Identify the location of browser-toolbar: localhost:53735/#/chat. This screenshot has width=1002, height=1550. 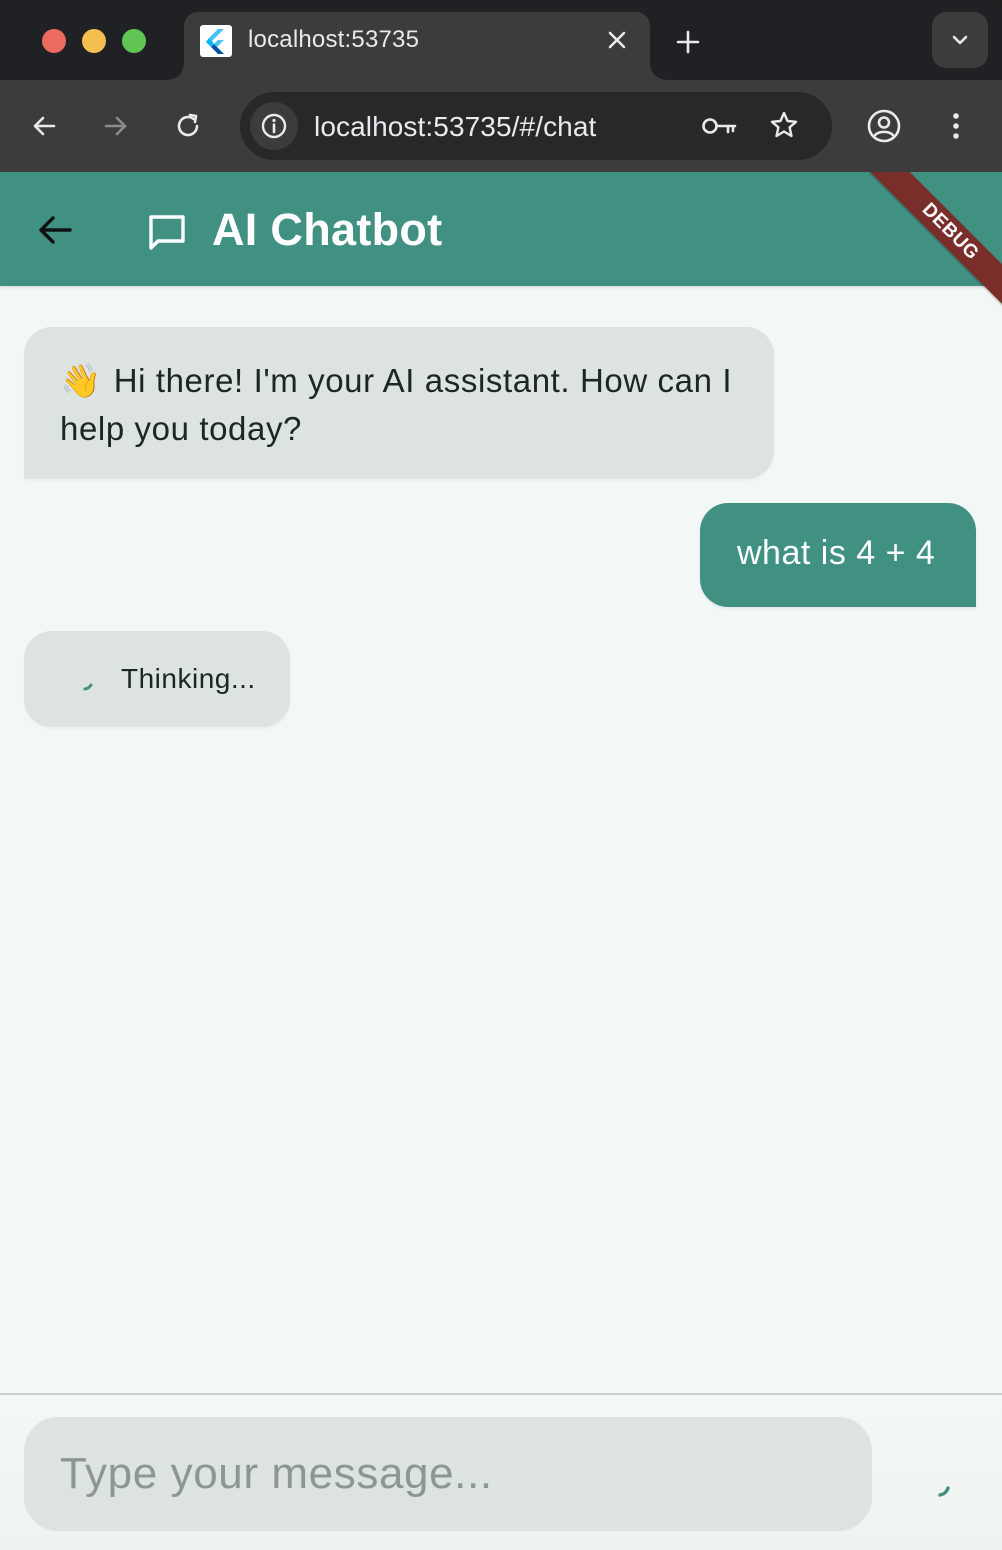
(501, 126).